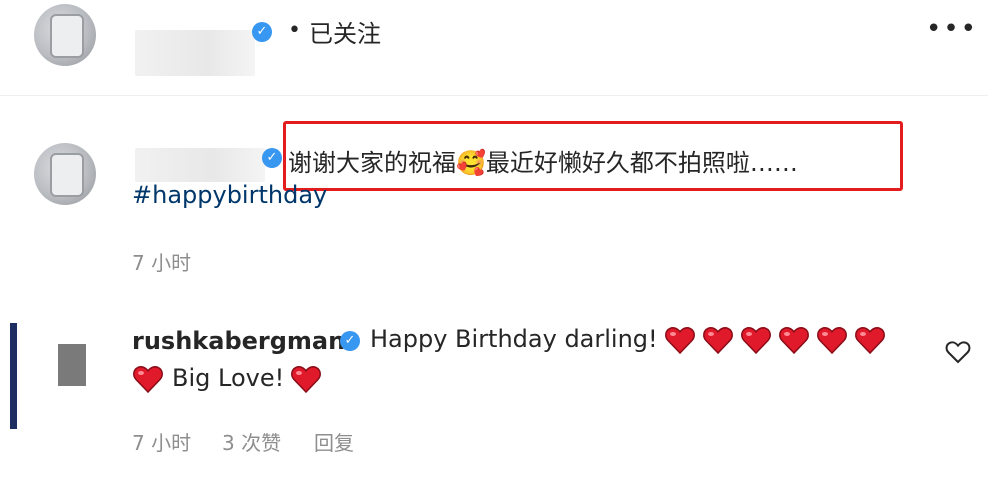  I want to click on reply-verified-icon: ✓, so click(350, 341).